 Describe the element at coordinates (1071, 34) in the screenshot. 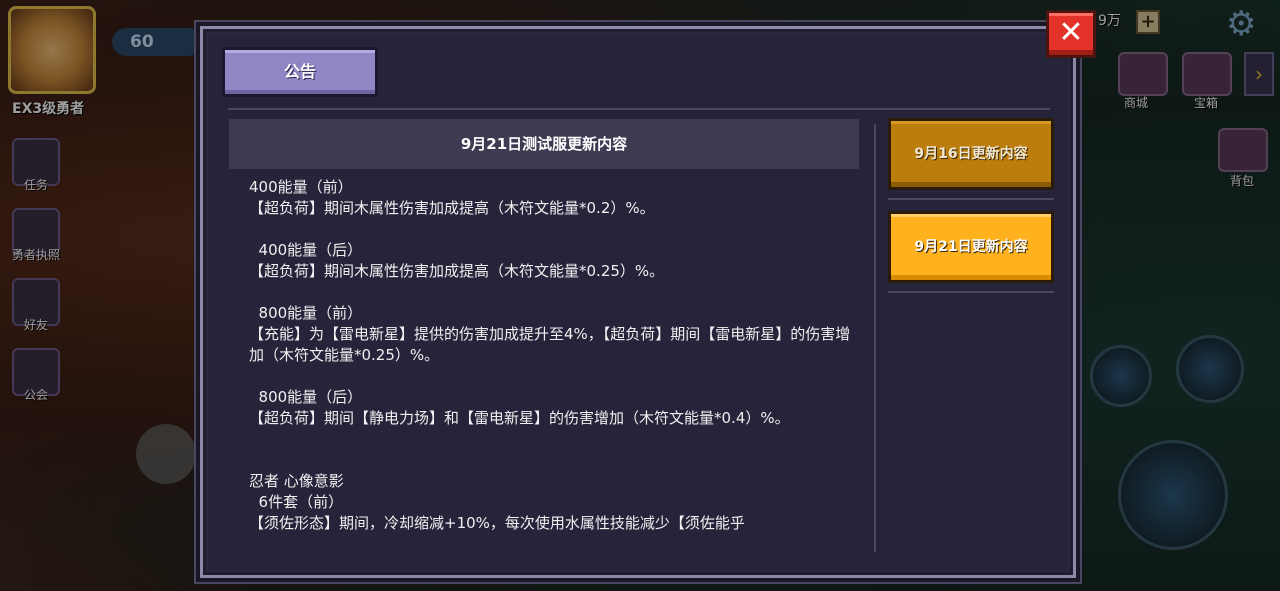

I see `close-button: ✕` at that location.